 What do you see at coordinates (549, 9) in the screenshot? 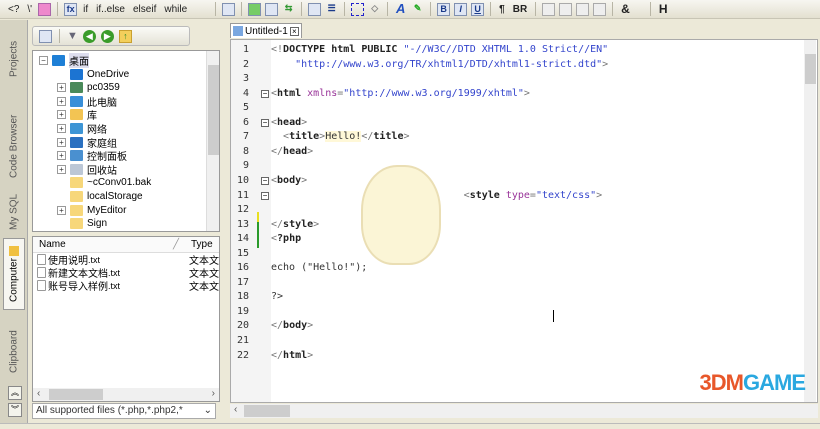
I see `align-left-icon` at bounding box center [549, 9].